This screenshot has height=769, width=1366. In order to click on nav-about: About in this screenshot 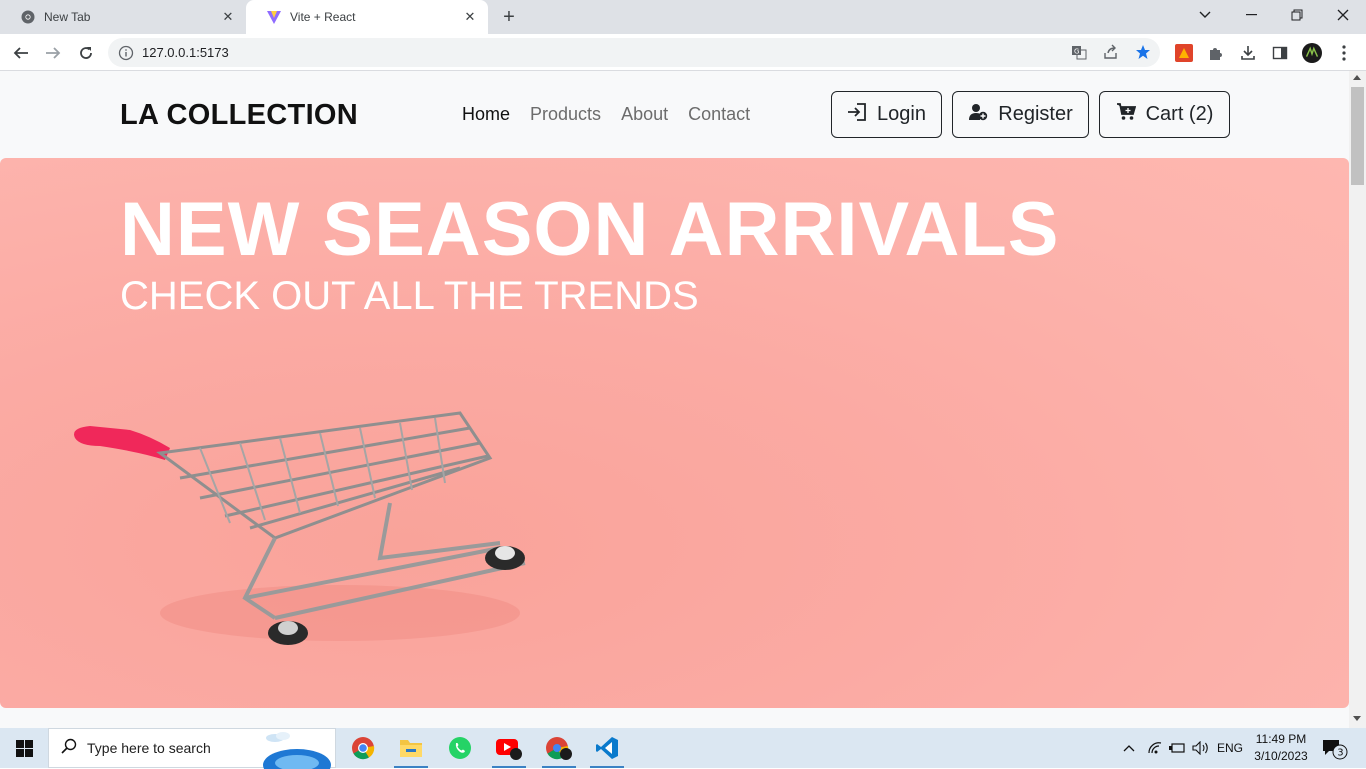, I will do `click(644, 114)`.